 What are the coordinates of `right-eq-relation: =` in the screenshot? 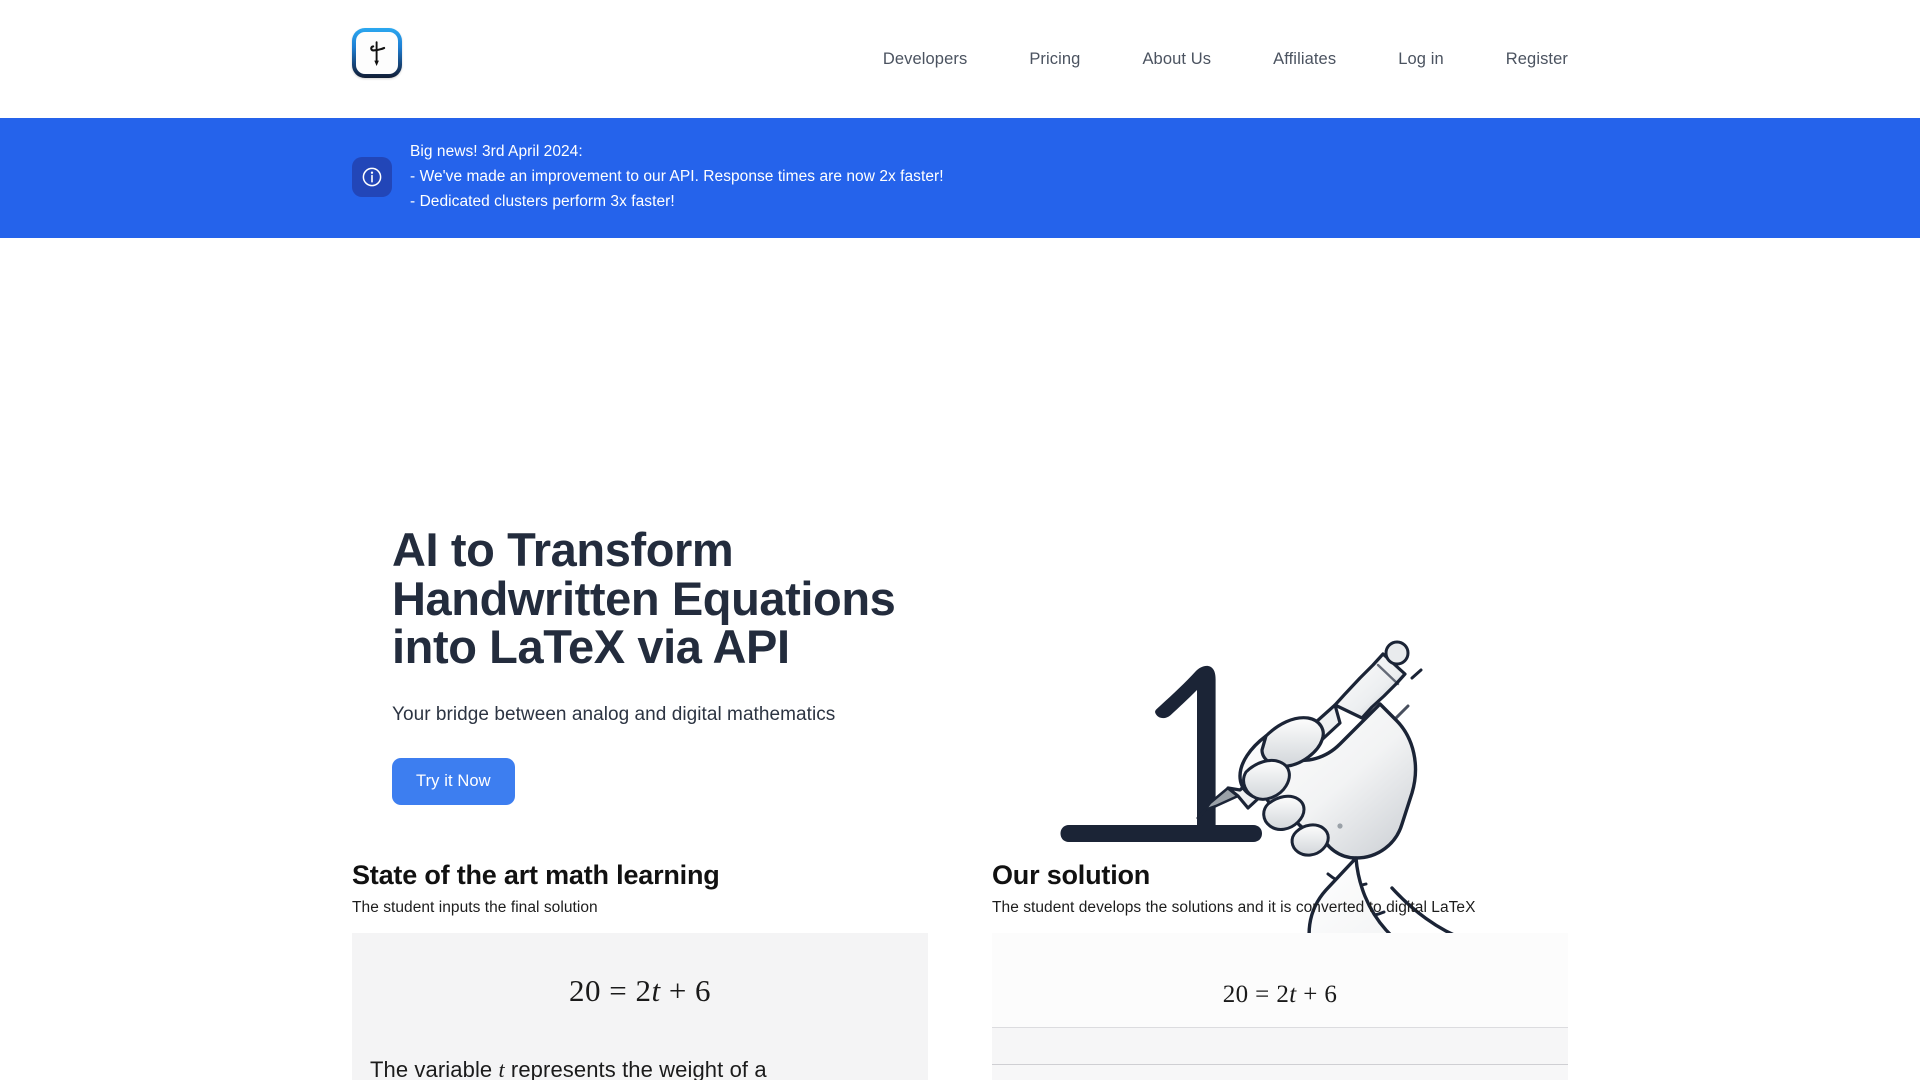 It's located at (1262, 994).